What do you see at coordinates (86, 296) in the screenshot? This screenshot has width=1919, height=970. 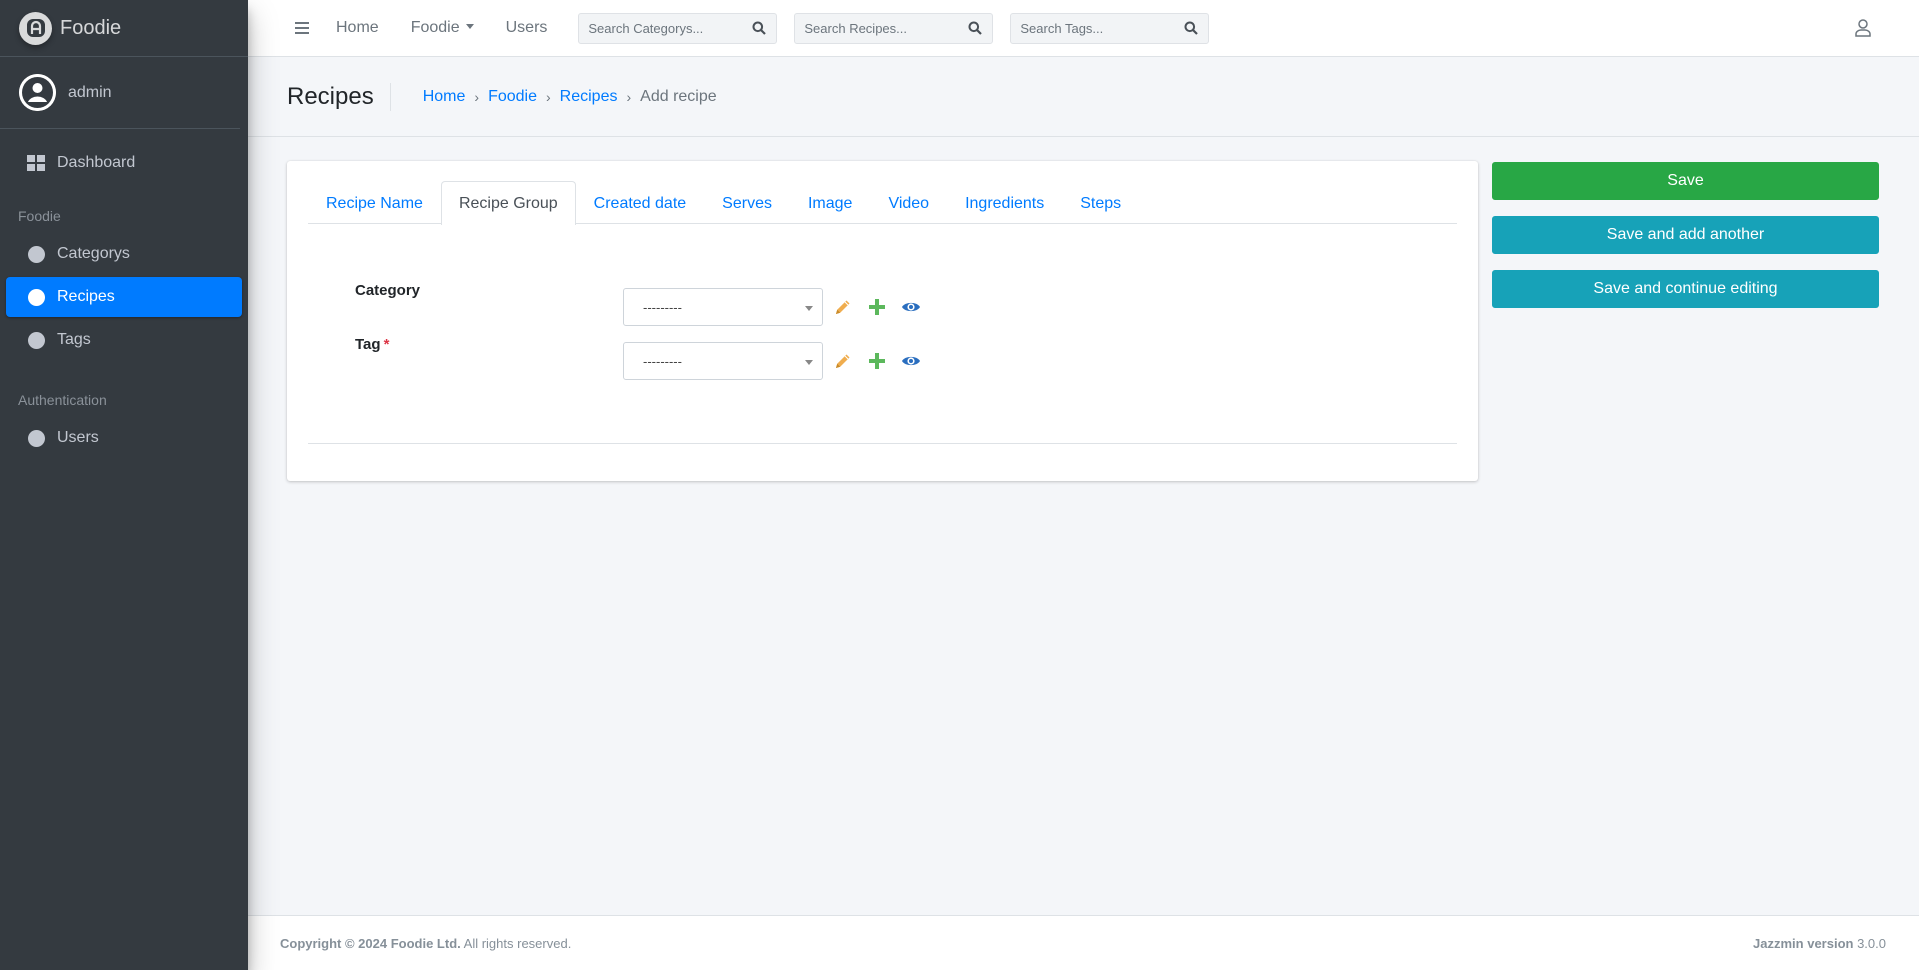 I see `sidebar-item-label: Recipes` at bounding box center [86, 296].